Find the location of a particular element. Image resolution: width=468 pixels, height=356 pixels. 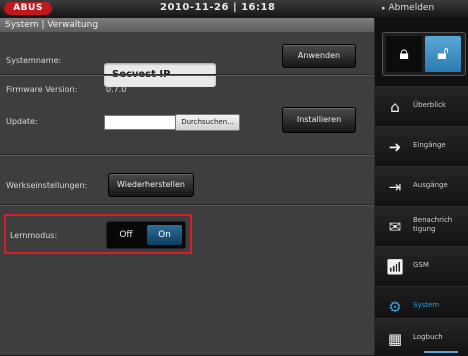

top-bar: ABUS 2010-11-26 | 16:18 ▸ Abmelden is located at coordinates (234, 9).